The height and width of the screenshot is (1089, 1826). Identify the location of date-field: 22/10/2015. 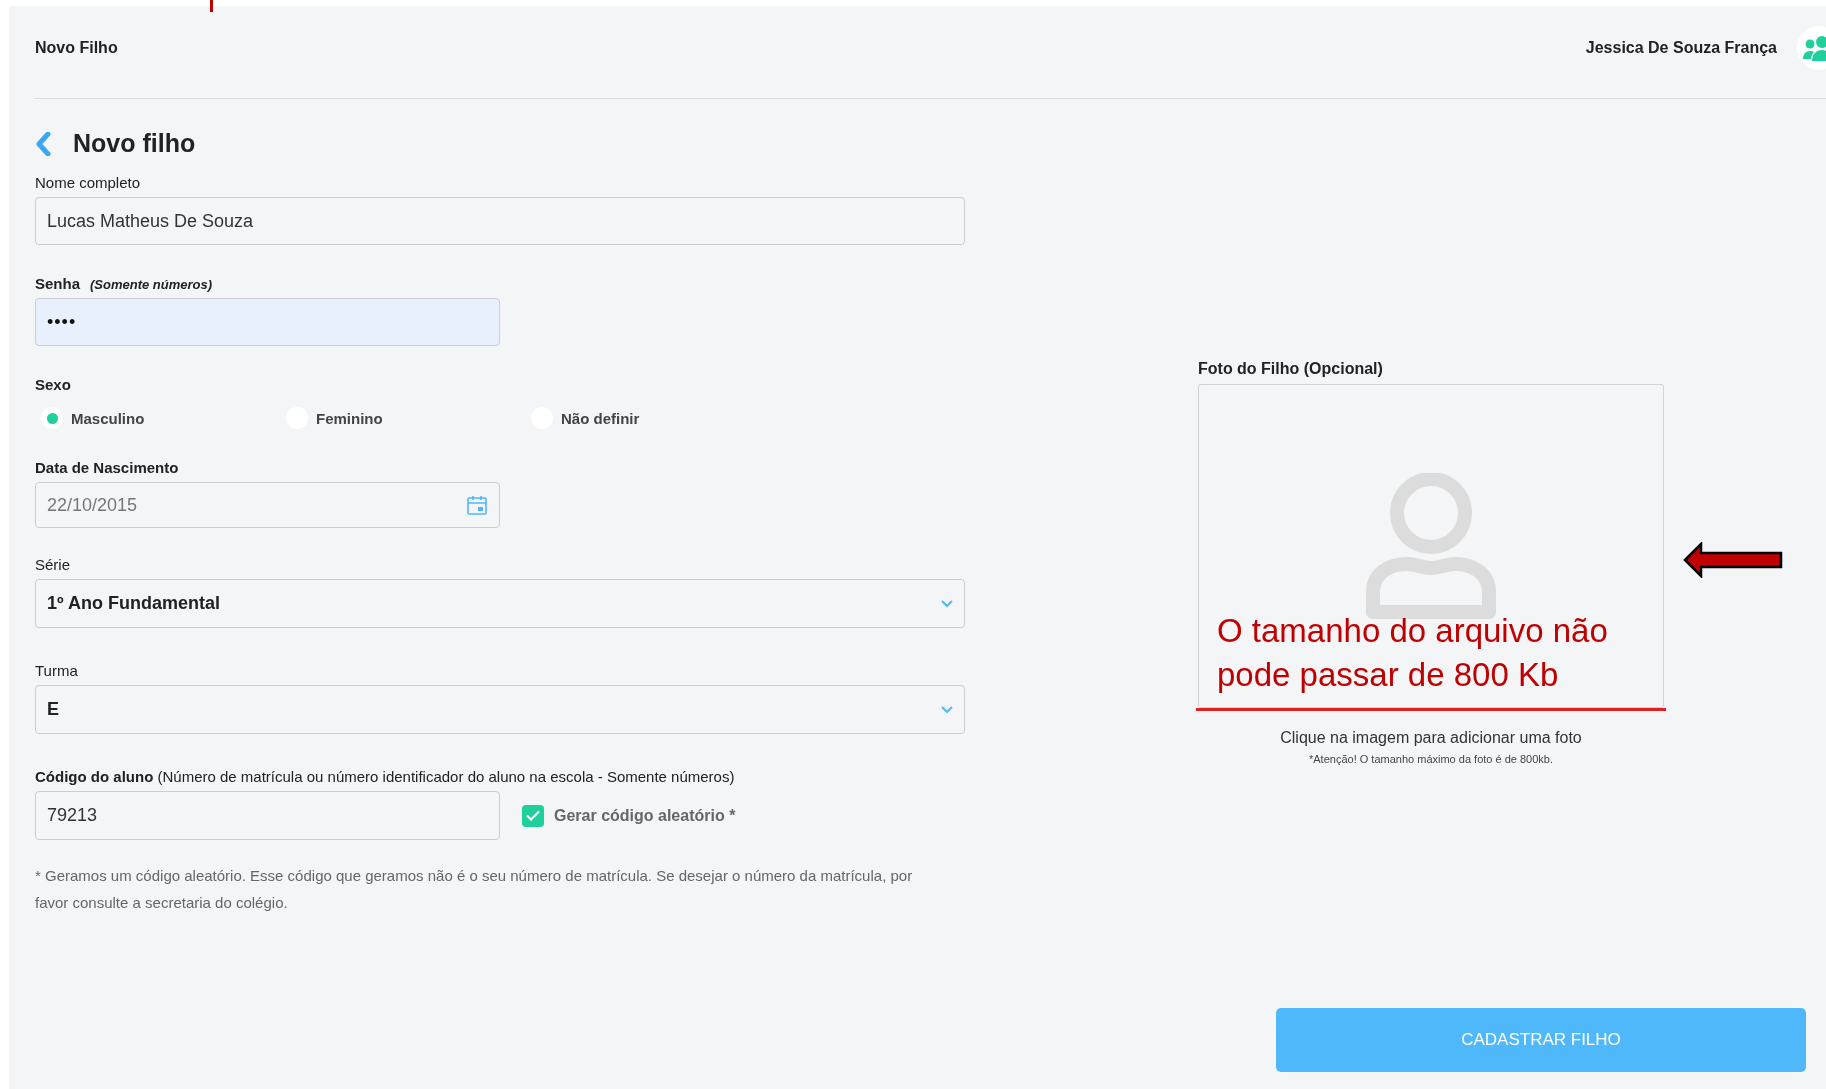
(267, 505).